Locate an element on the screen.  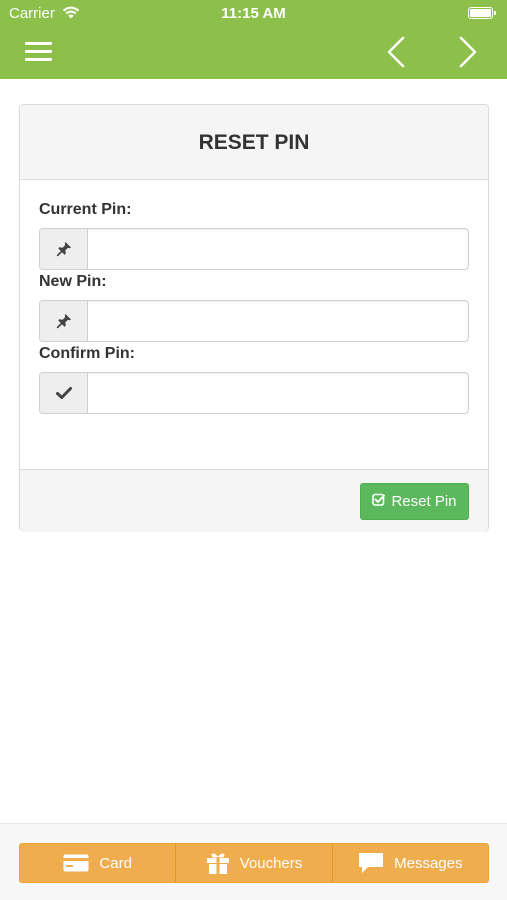
check-square-icon is located at coordinates (379, 501).